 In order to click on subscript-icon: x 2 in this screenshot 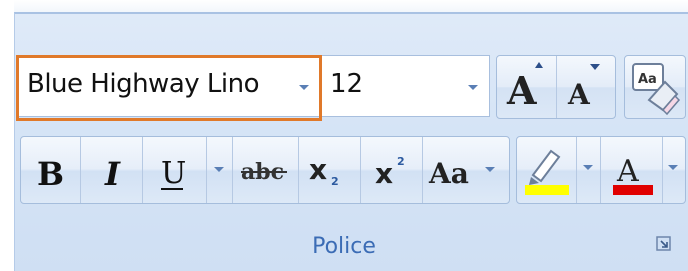, I will do `click(324, 170)`.